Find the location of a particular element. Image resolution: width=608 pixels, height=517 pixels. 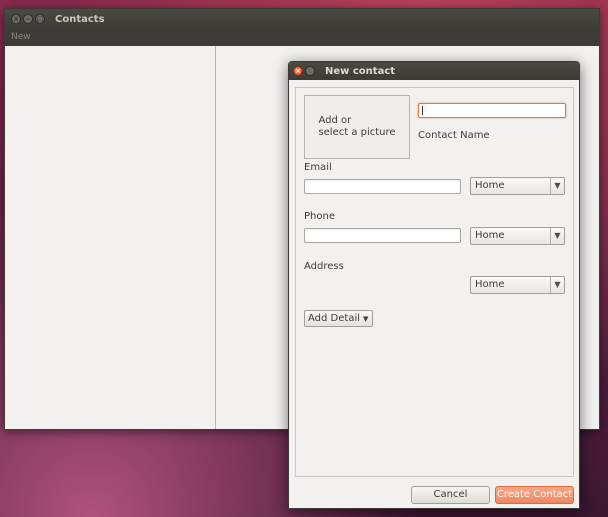

email-type-value: Home is located at coordinates (490, 185).